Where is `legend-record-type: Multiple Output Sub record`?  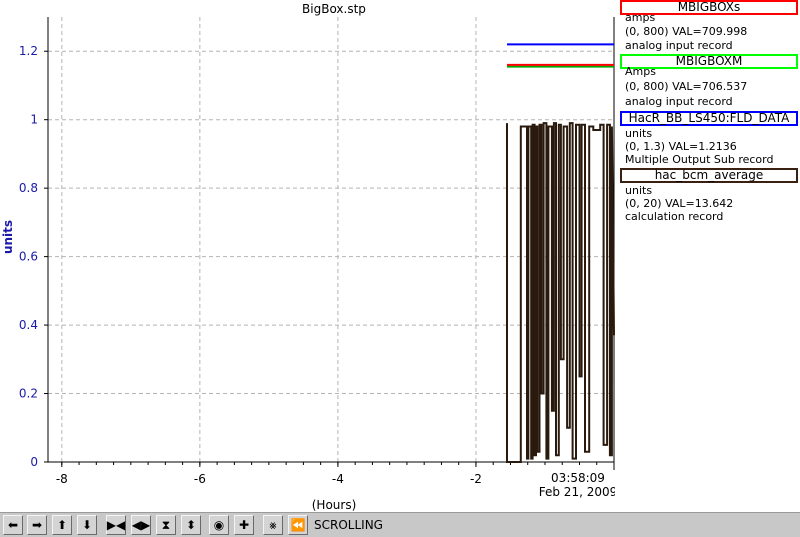
legend-record-type: Multiple Output Sub record is located at coordinates (699, 159).